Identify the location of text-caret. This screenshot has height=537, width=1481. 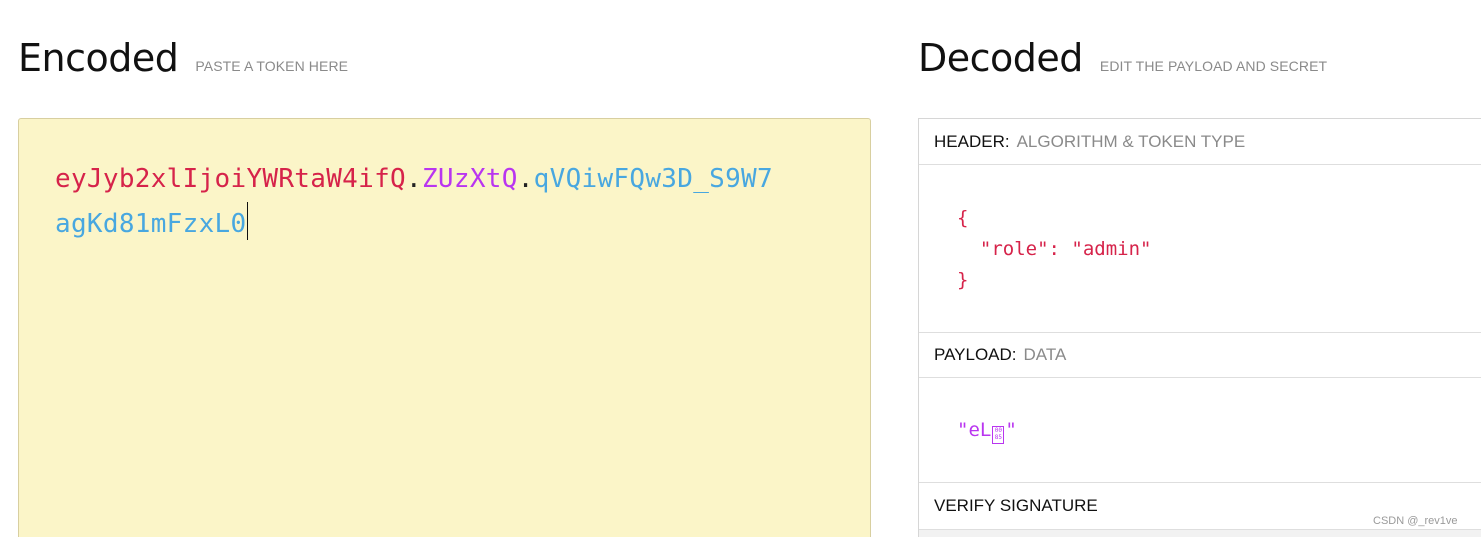
(248, 221).